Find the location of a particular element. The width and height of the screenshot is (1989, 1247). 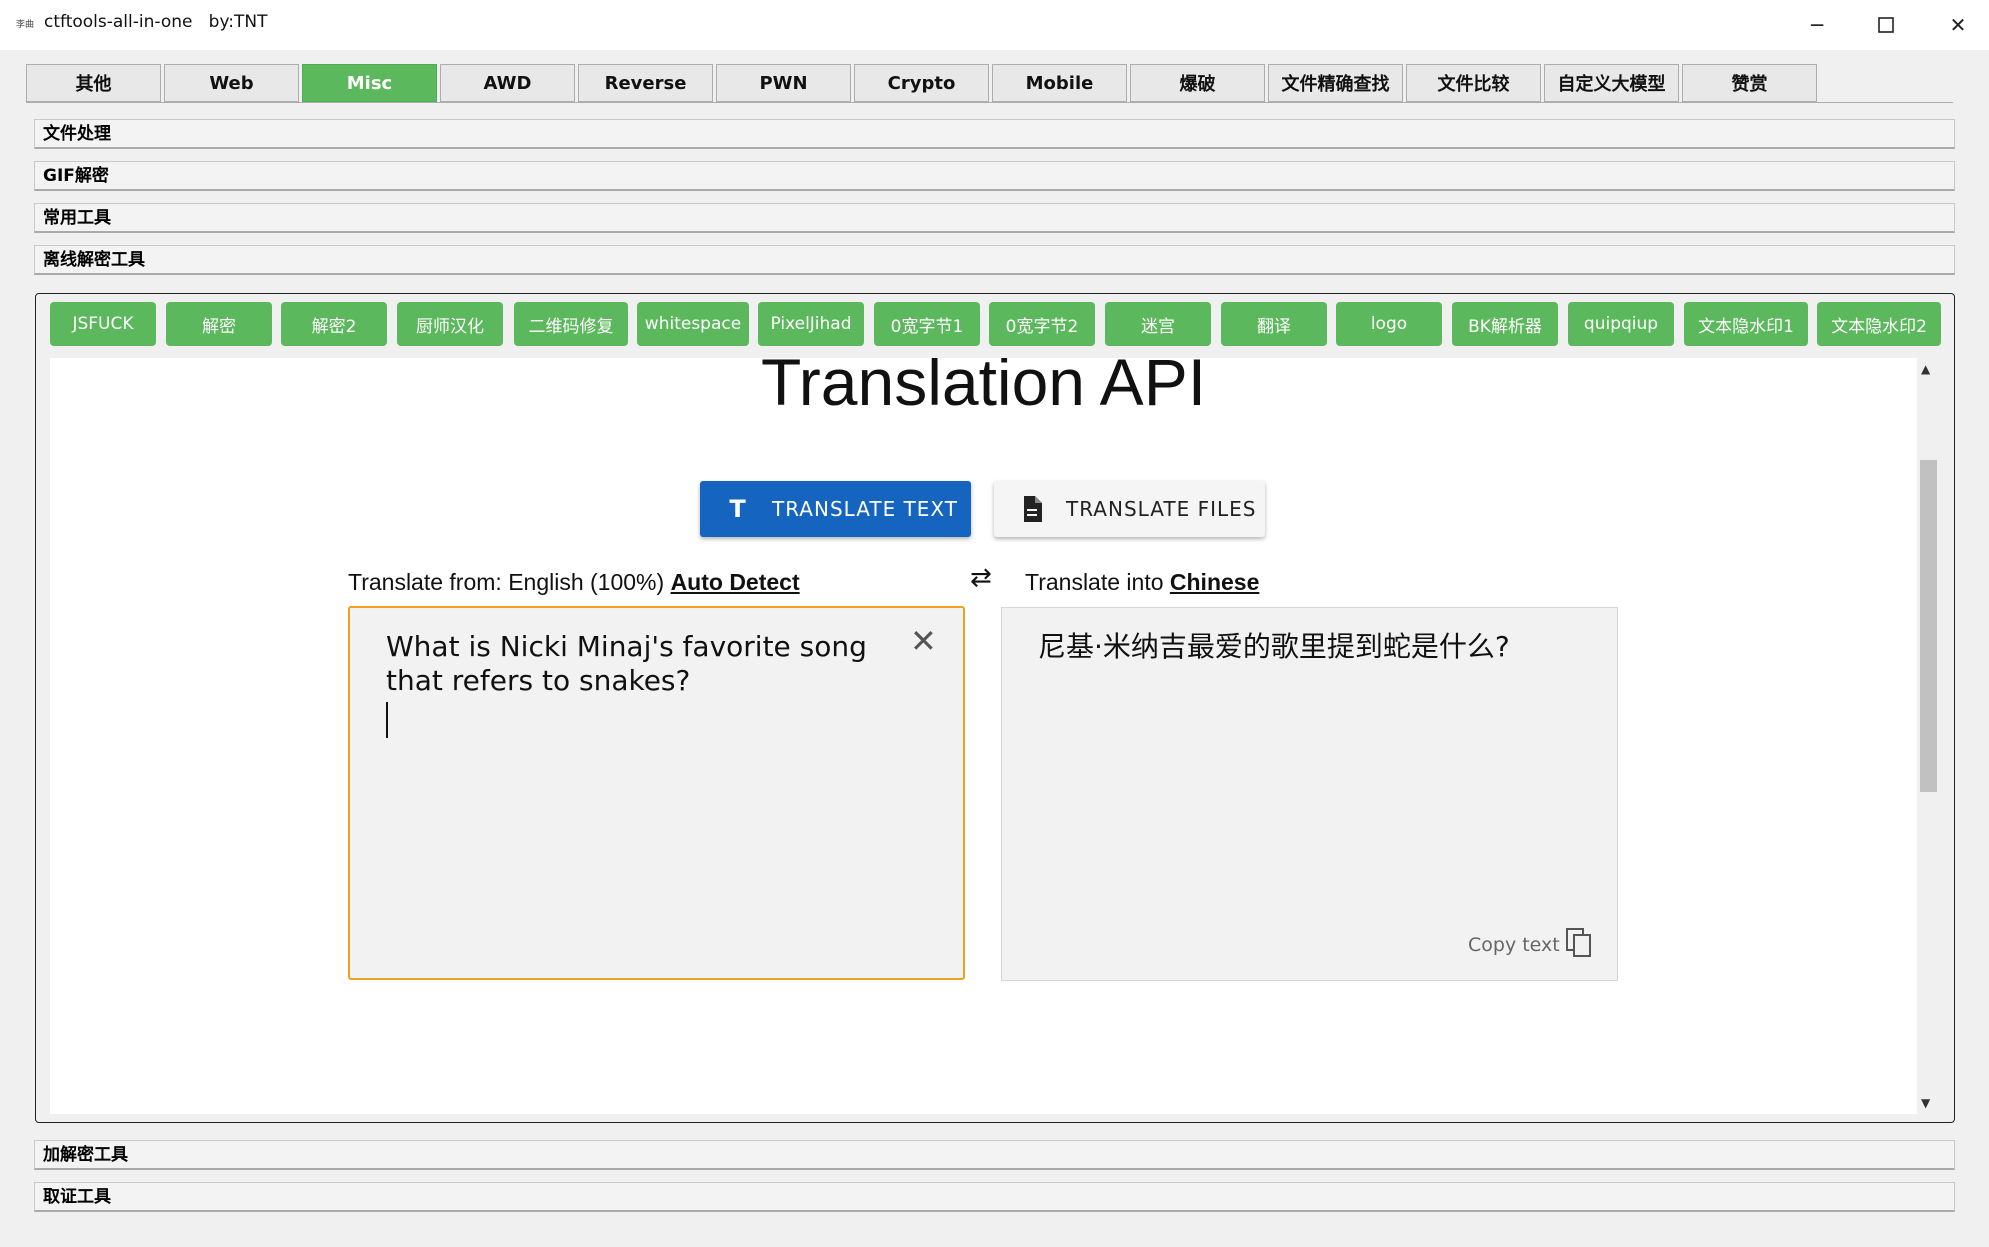

tab-crypto: Crypto is located at coordinates (921, 83).